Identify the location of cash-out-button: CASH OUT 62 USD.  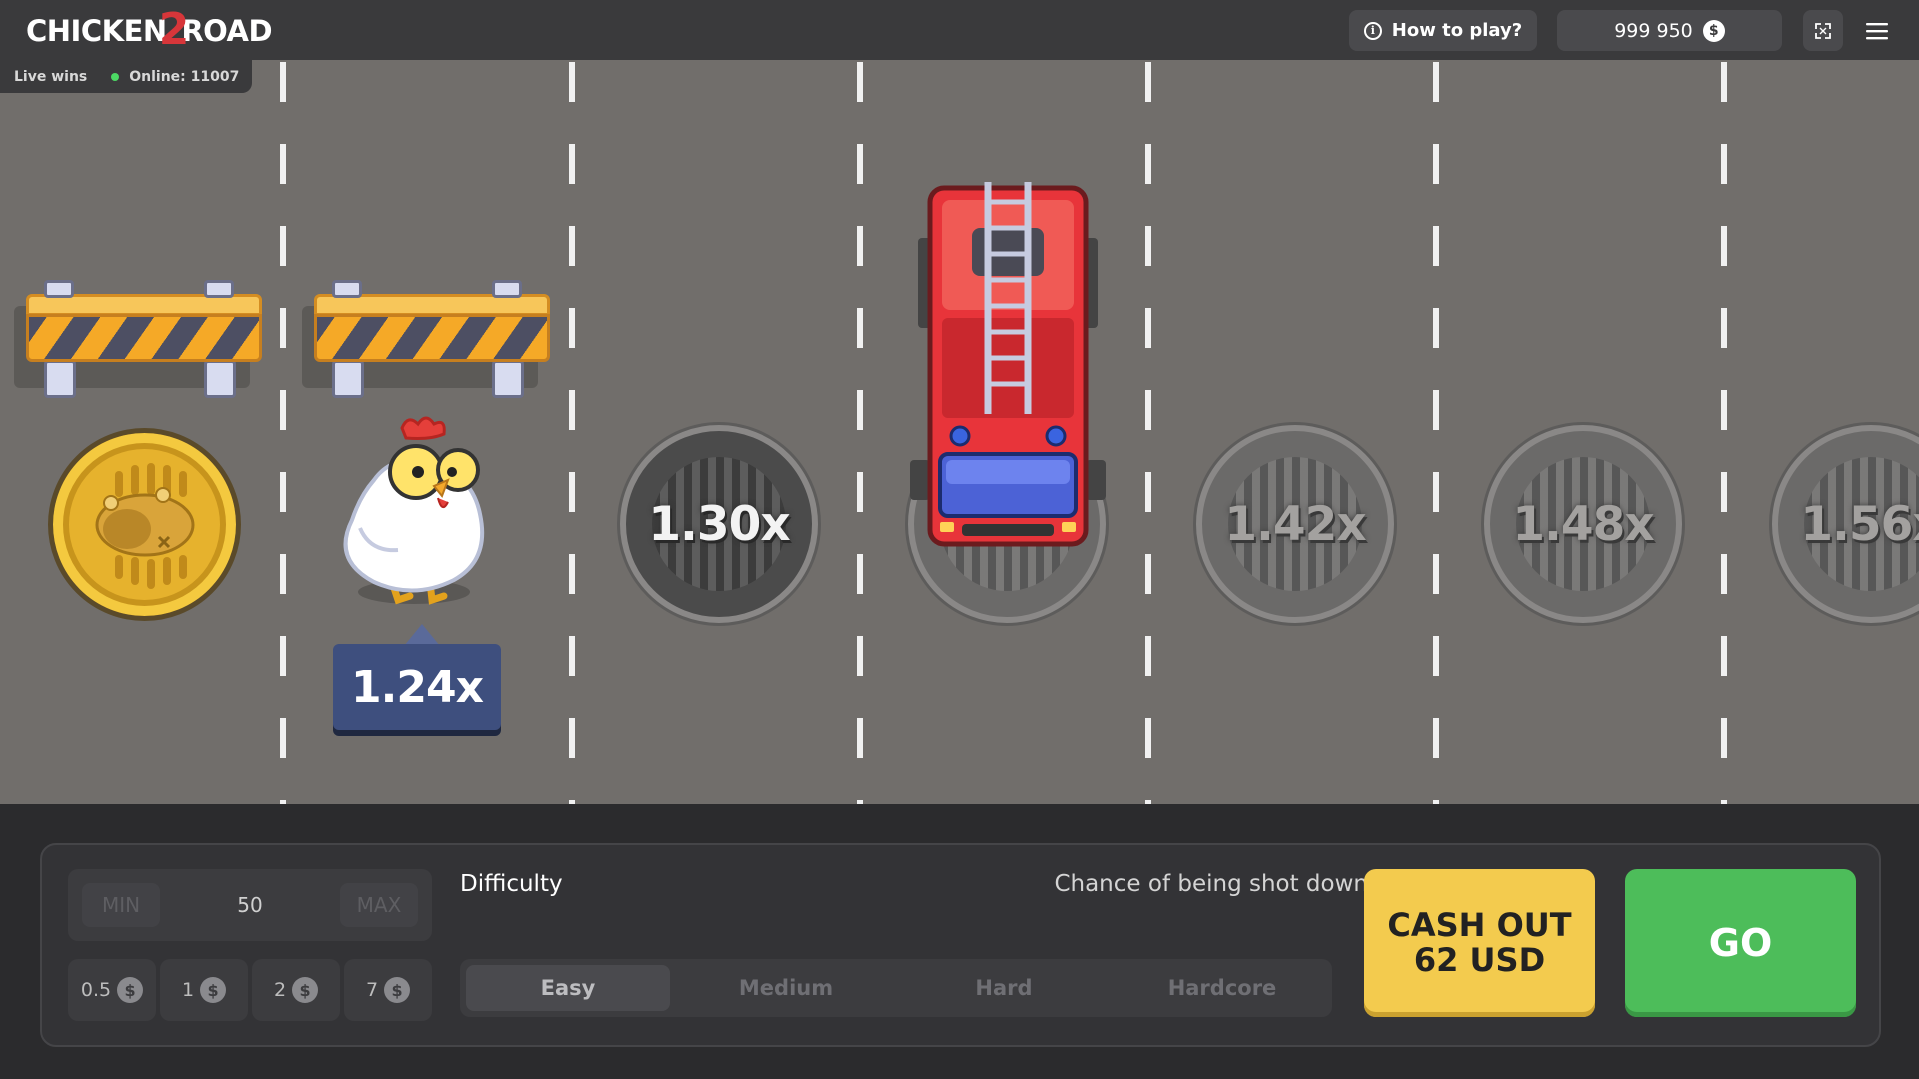
(1479, 943).